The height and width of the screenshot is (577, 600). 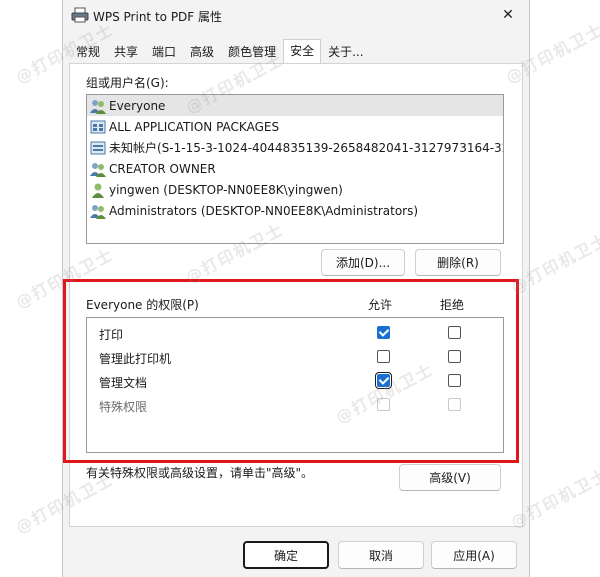 I want to click on close-button: ✕, so click(x=508, y=15).